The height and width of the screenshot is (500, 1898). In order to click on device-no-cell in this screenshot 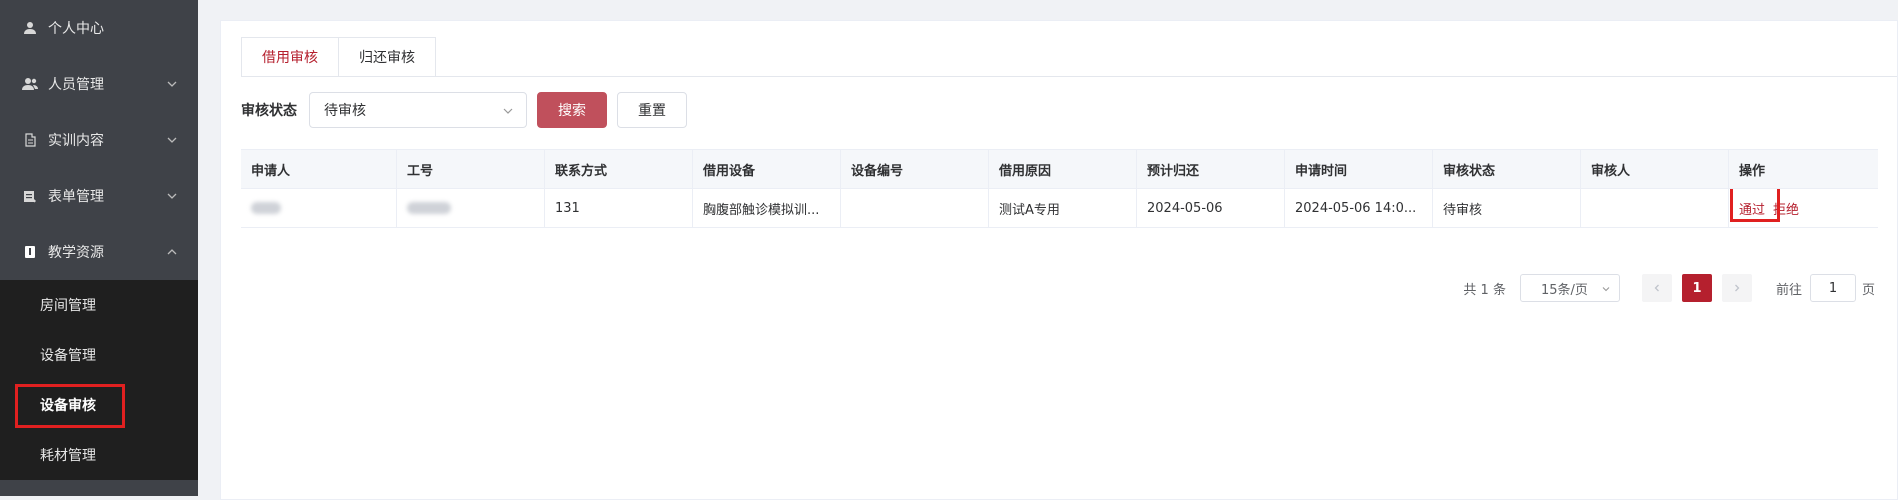, I will do `click(914, 208)`.